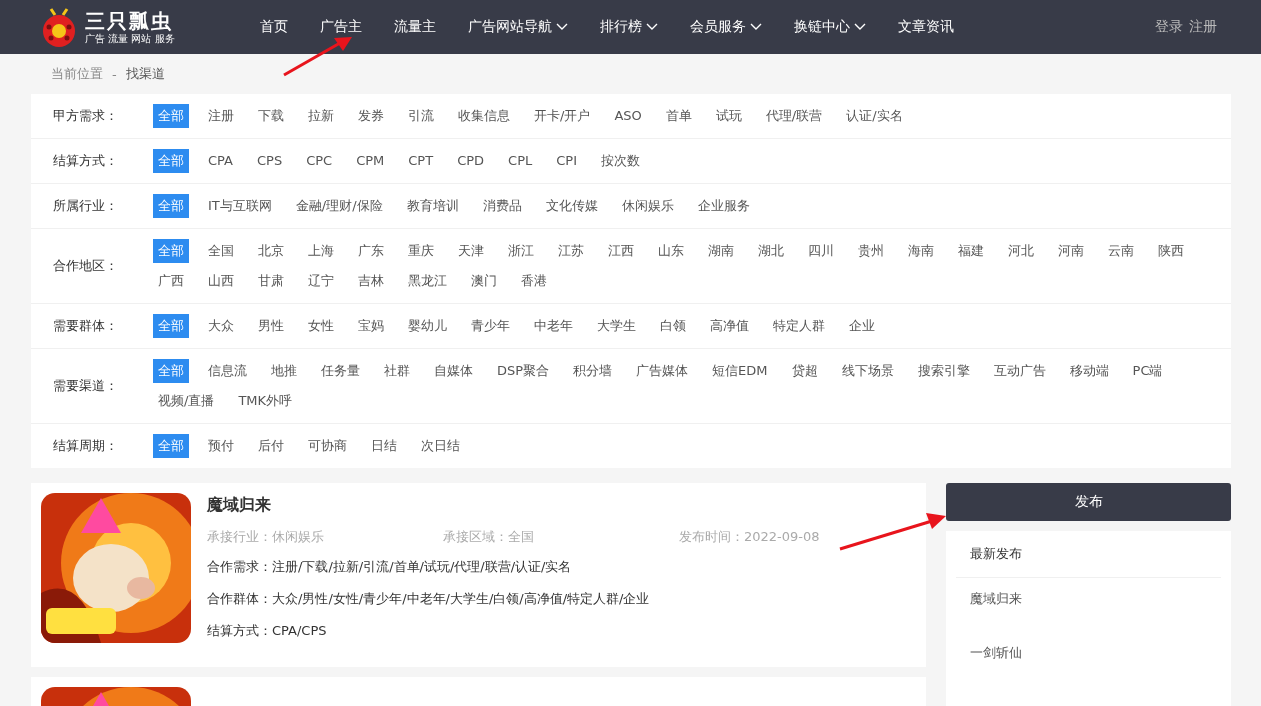 This screenshot has height=706, width=1261. What do you see at coordinates (271, 446) in the screenshot?
I see `filter-option: 后付` at bounding box center [271, 446].